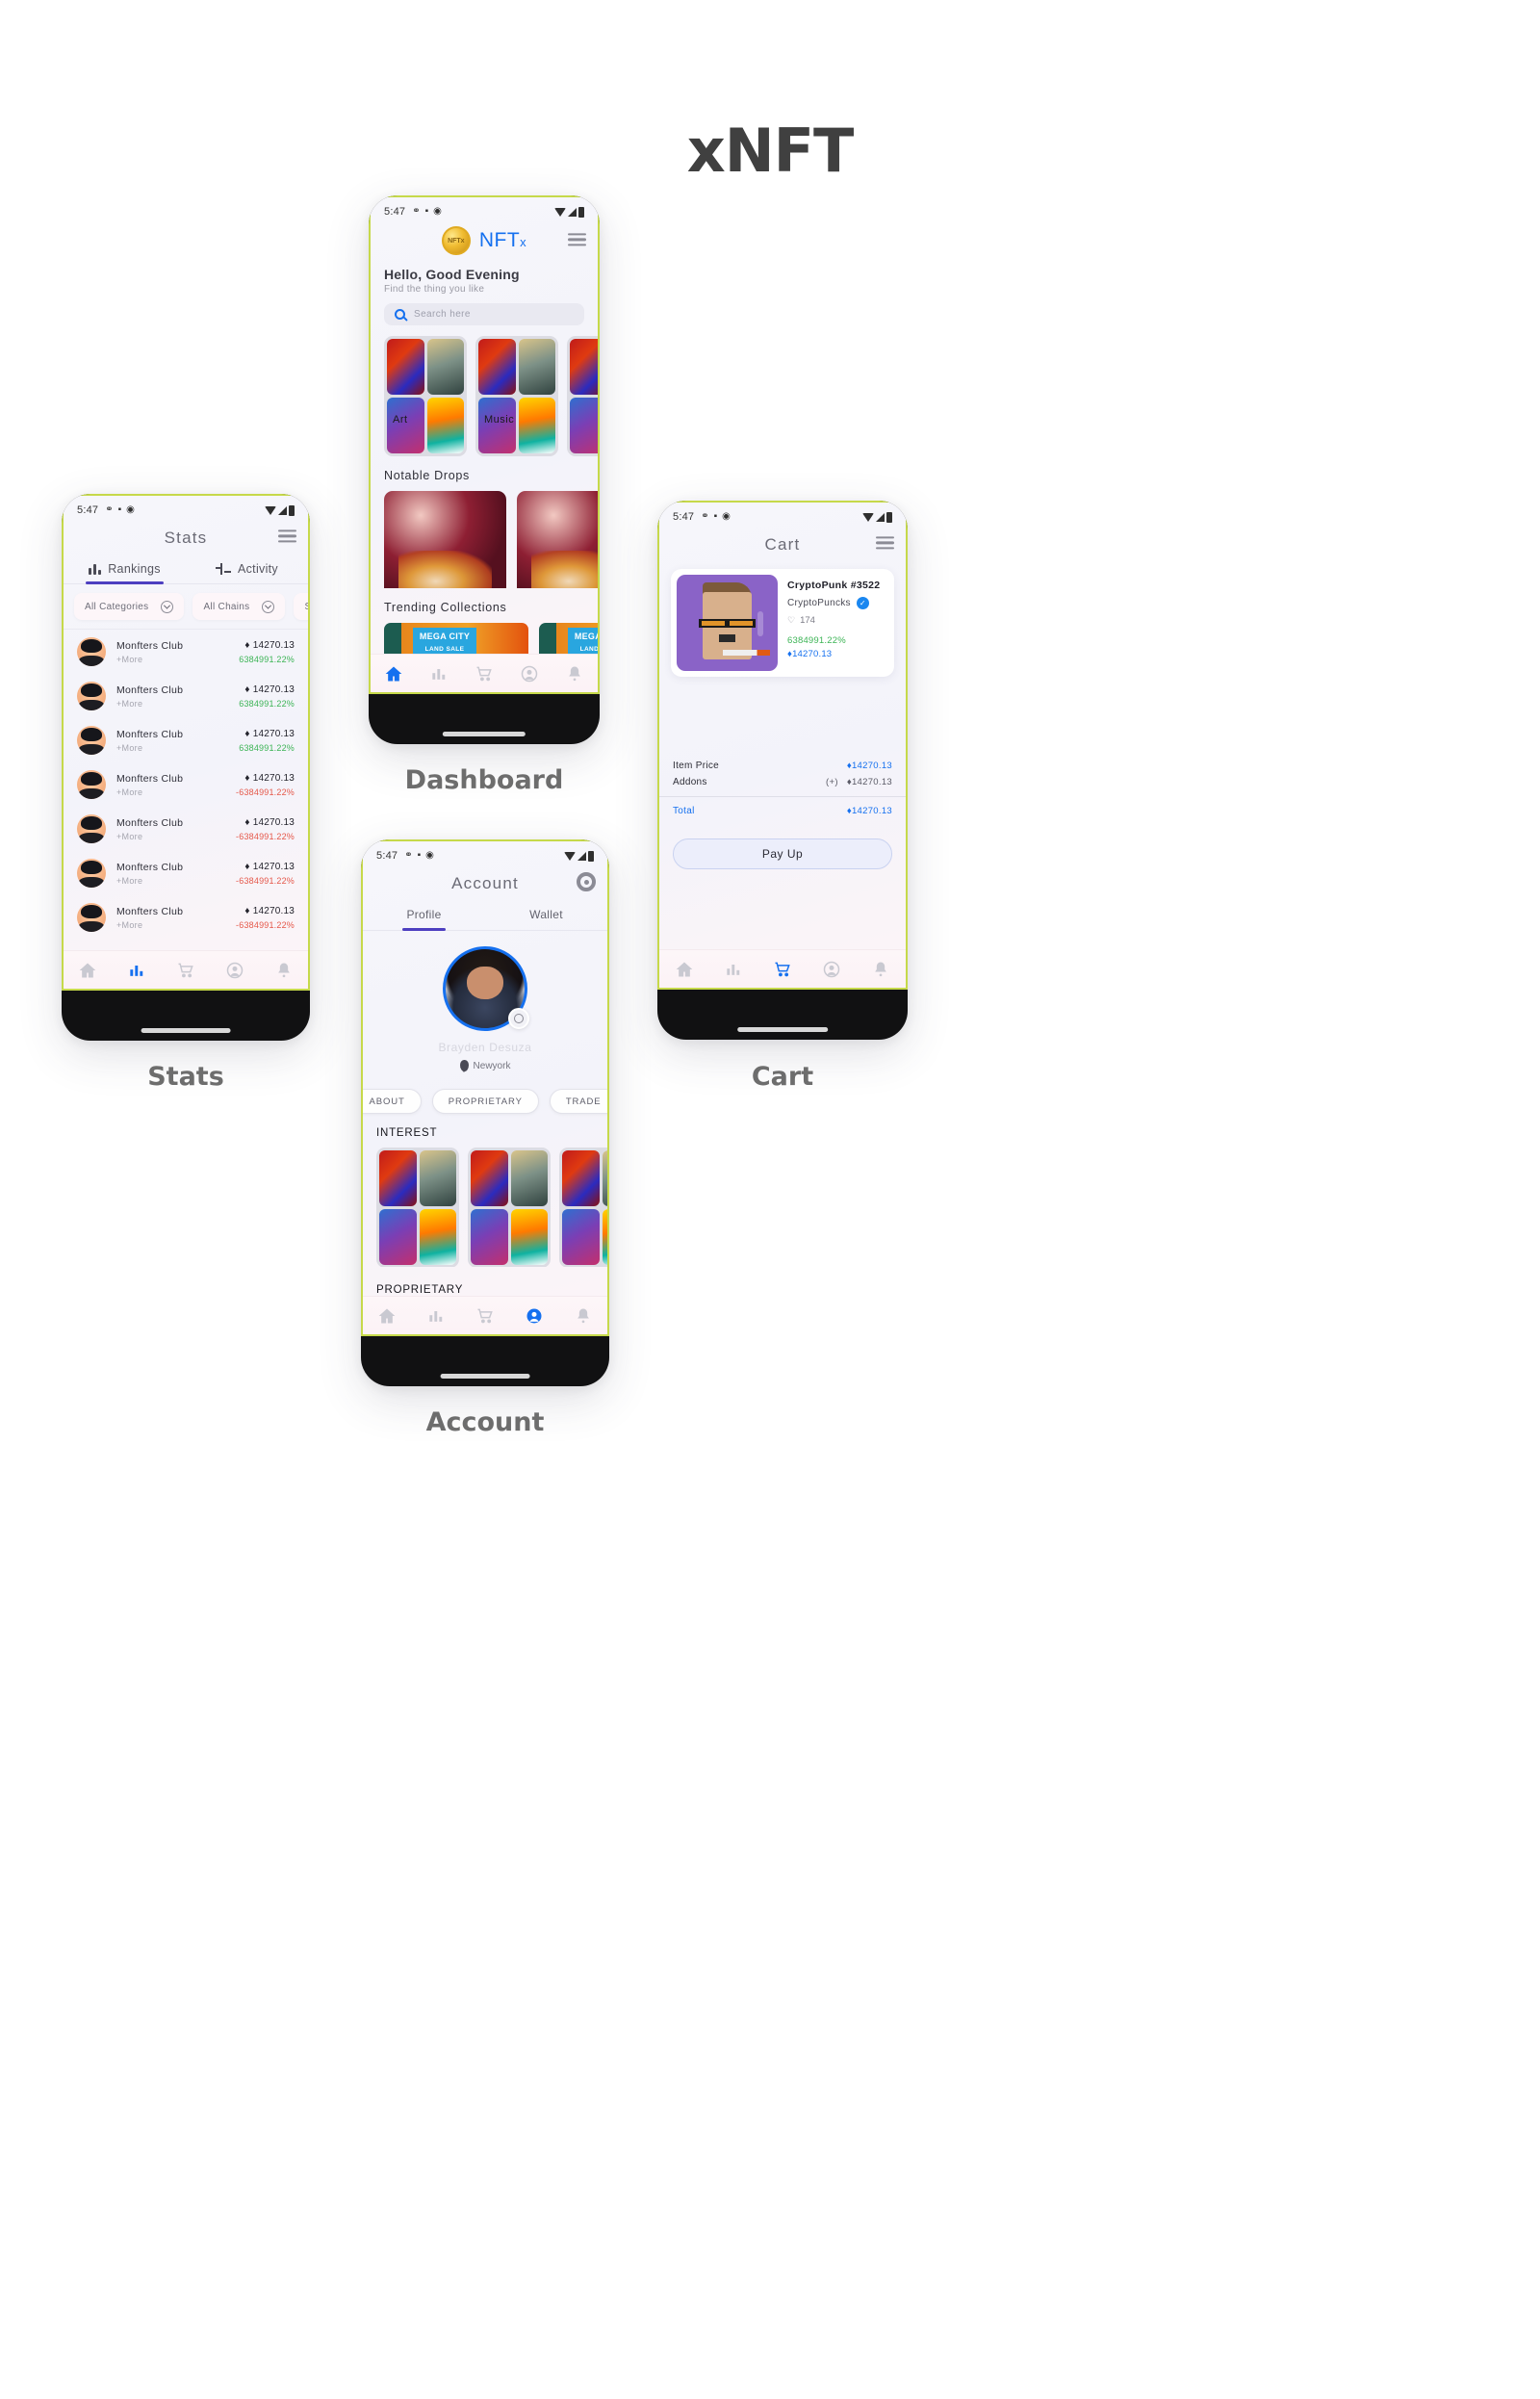 The image size is (1540, 2399). I want to click on location-pin-icon, so click(464, 1065).